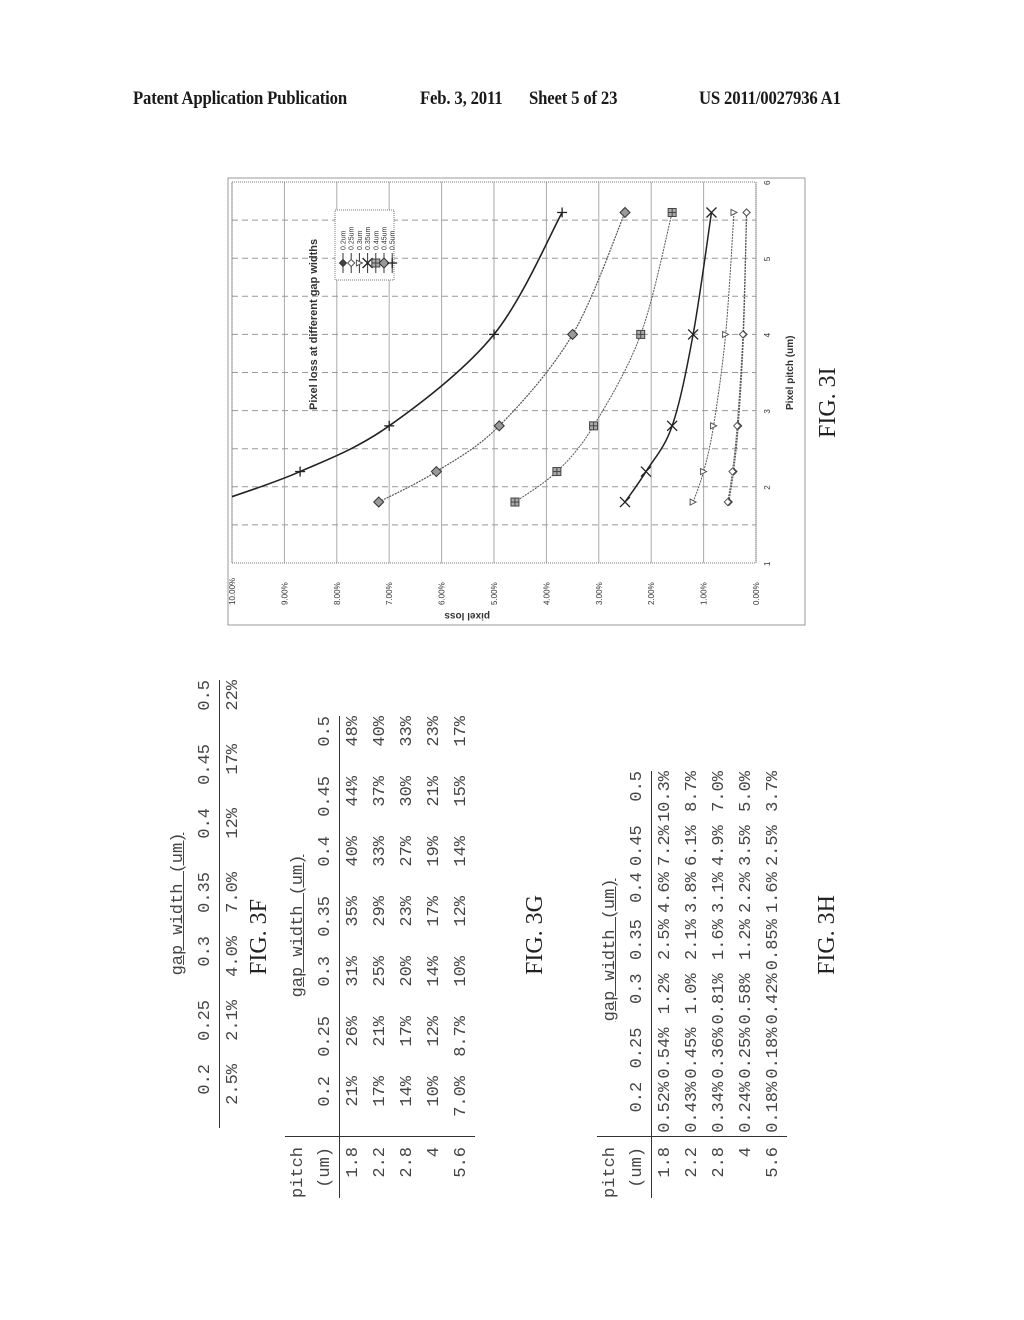 This screenshot has height=1320, width=1024. Describe the element at coordinates (704, 593) in the screenshot. I see `y-tick-label: 1.00%` at that location.